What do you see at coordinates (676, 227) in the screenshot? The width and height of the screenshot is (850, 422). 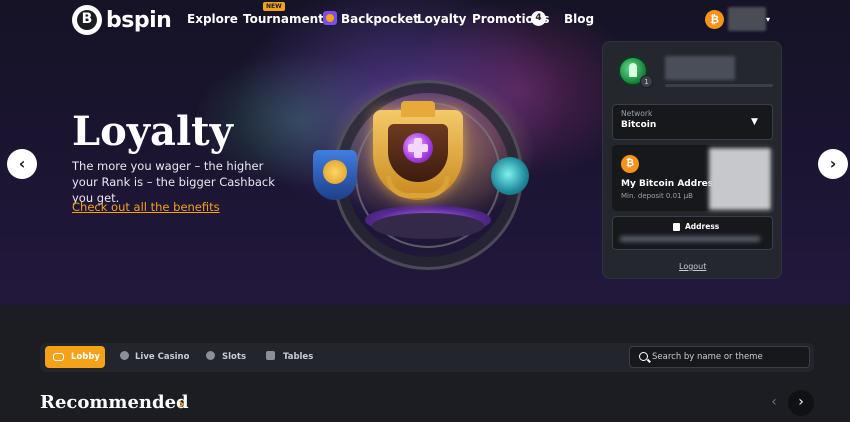 I see `copy-icon` at bounding box center [676, 227].